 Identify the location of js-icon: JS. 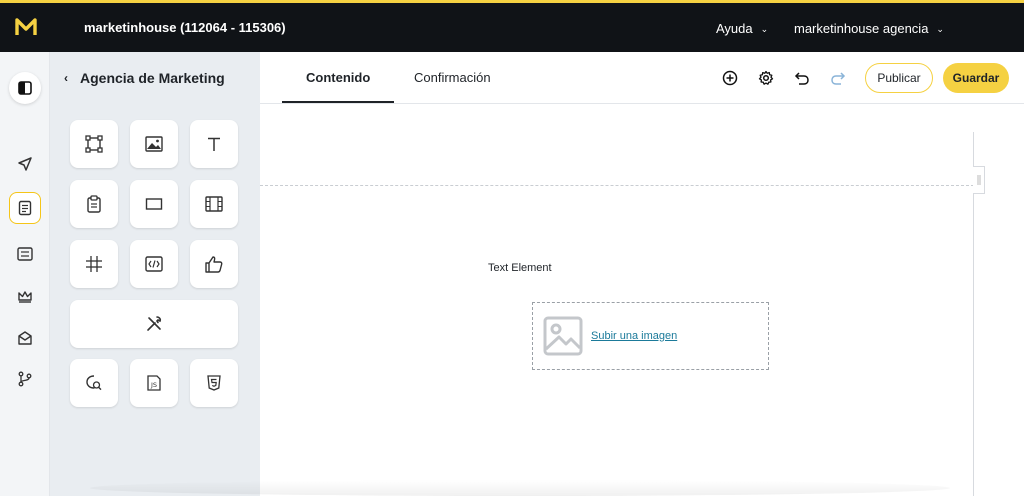
(154, 383).